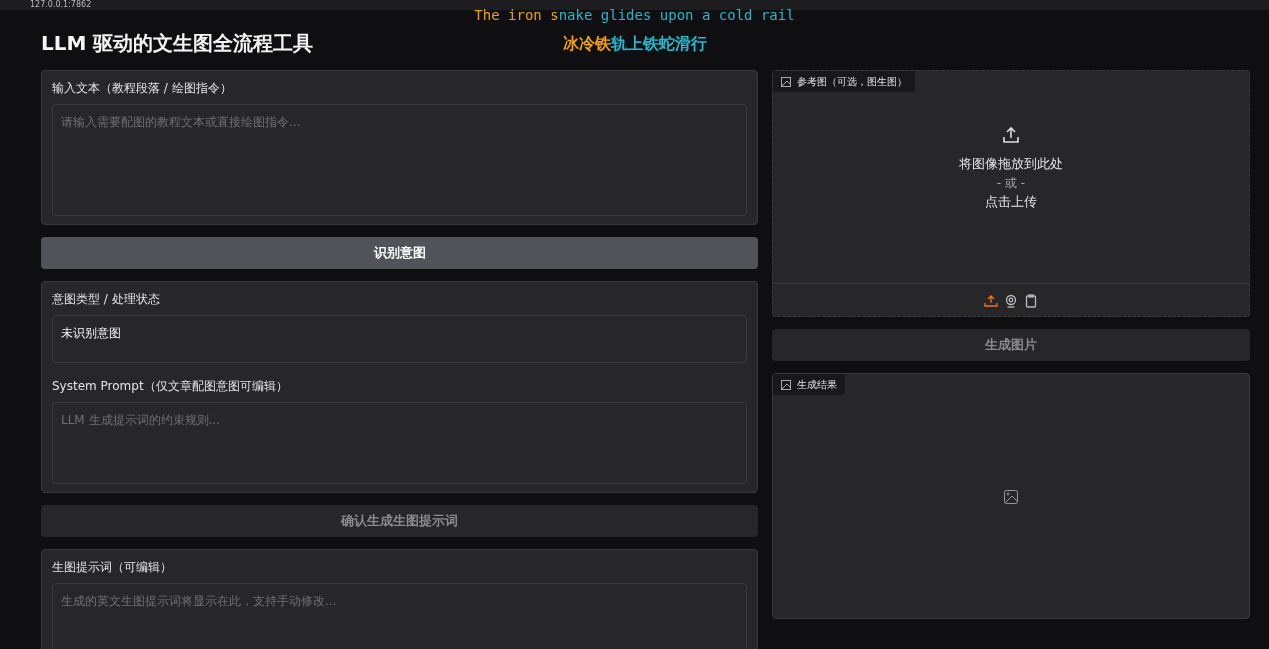 This screenshot has width=1269, height=649. I want to click on field-label: System Prompt（仅文章配图意图可编辑）, so click(170, 386).